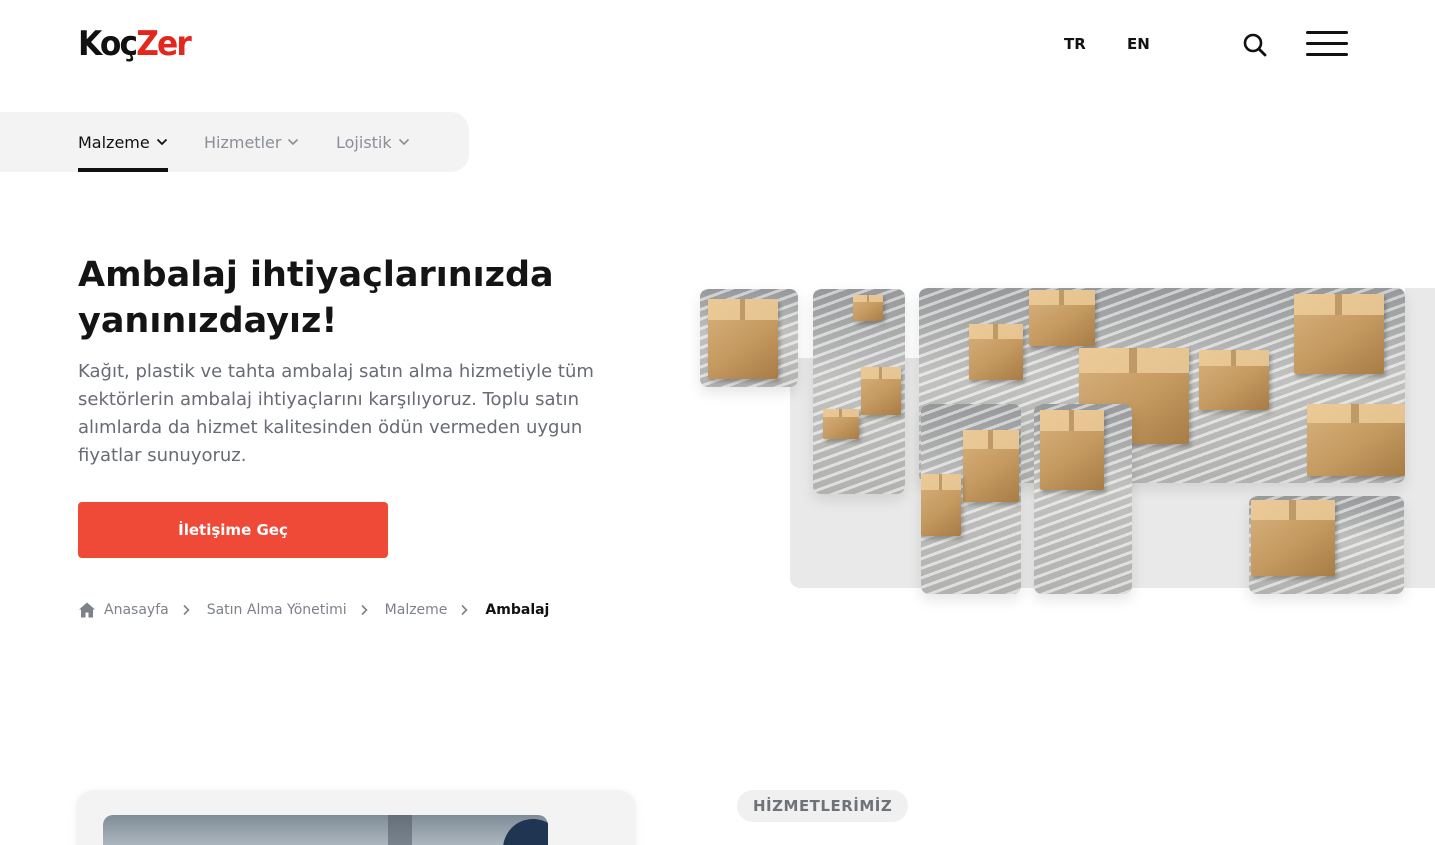  Describe the element at coordinates (243, 142) in the screenshot. I see `category-tab-label: Hizmetler` at that location.